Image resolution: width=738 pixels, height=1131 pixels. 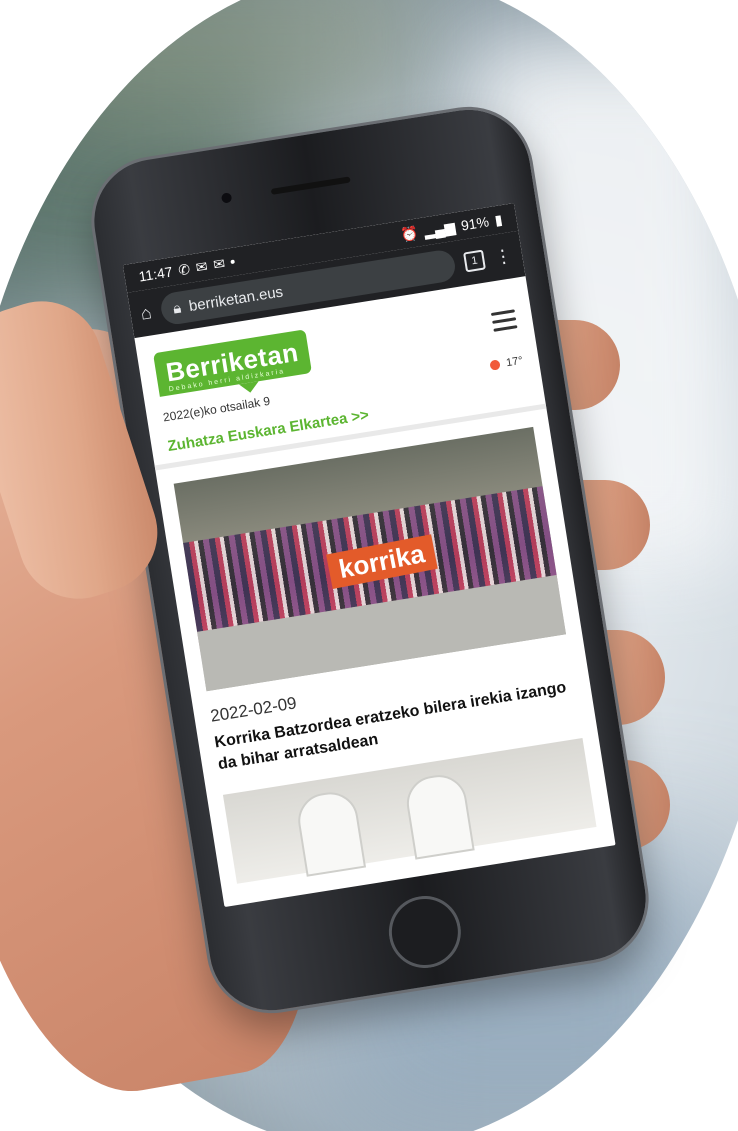 What do you see at coordinates (236, 298) in the screenshot?
I see `url-text: berriketan.eus` at bounding box center [236, 298].